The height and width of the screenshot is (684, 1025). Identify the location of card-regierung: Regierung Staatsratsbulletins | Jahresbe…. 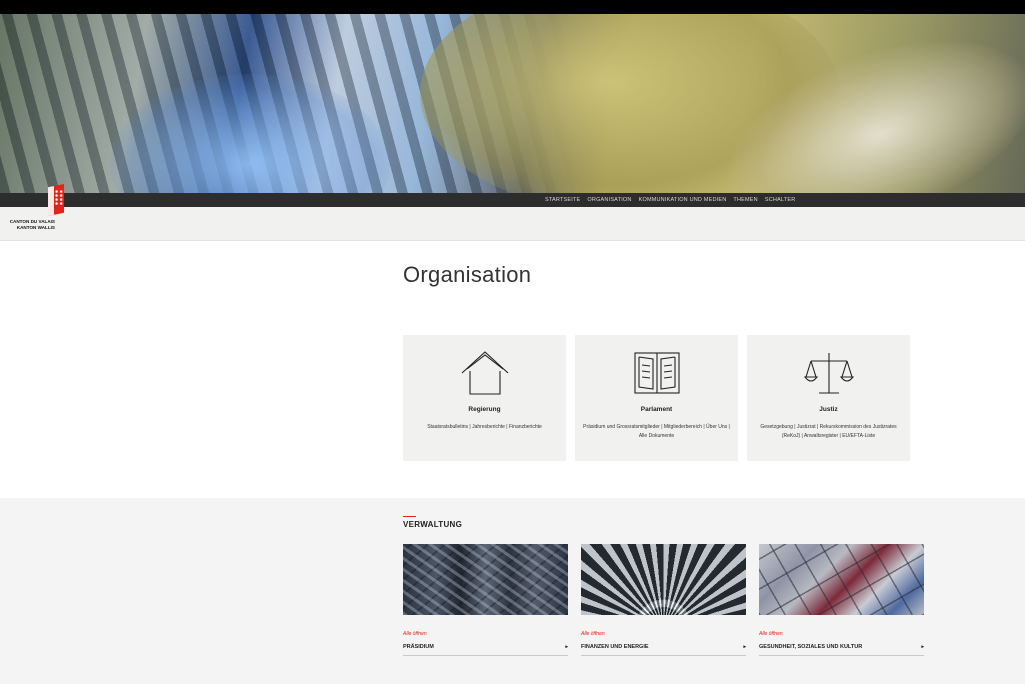
(484, 398).